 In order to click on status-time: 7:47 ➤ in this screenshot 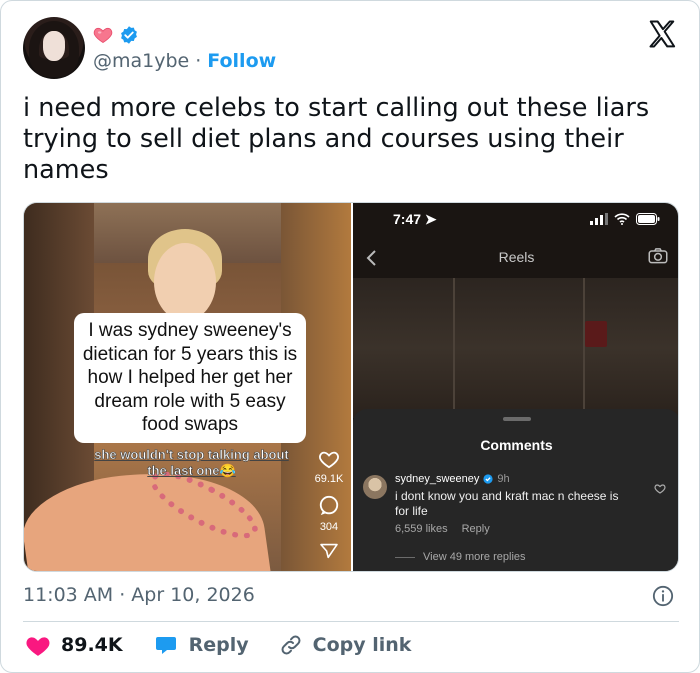, I will do `click(415, 219)`.